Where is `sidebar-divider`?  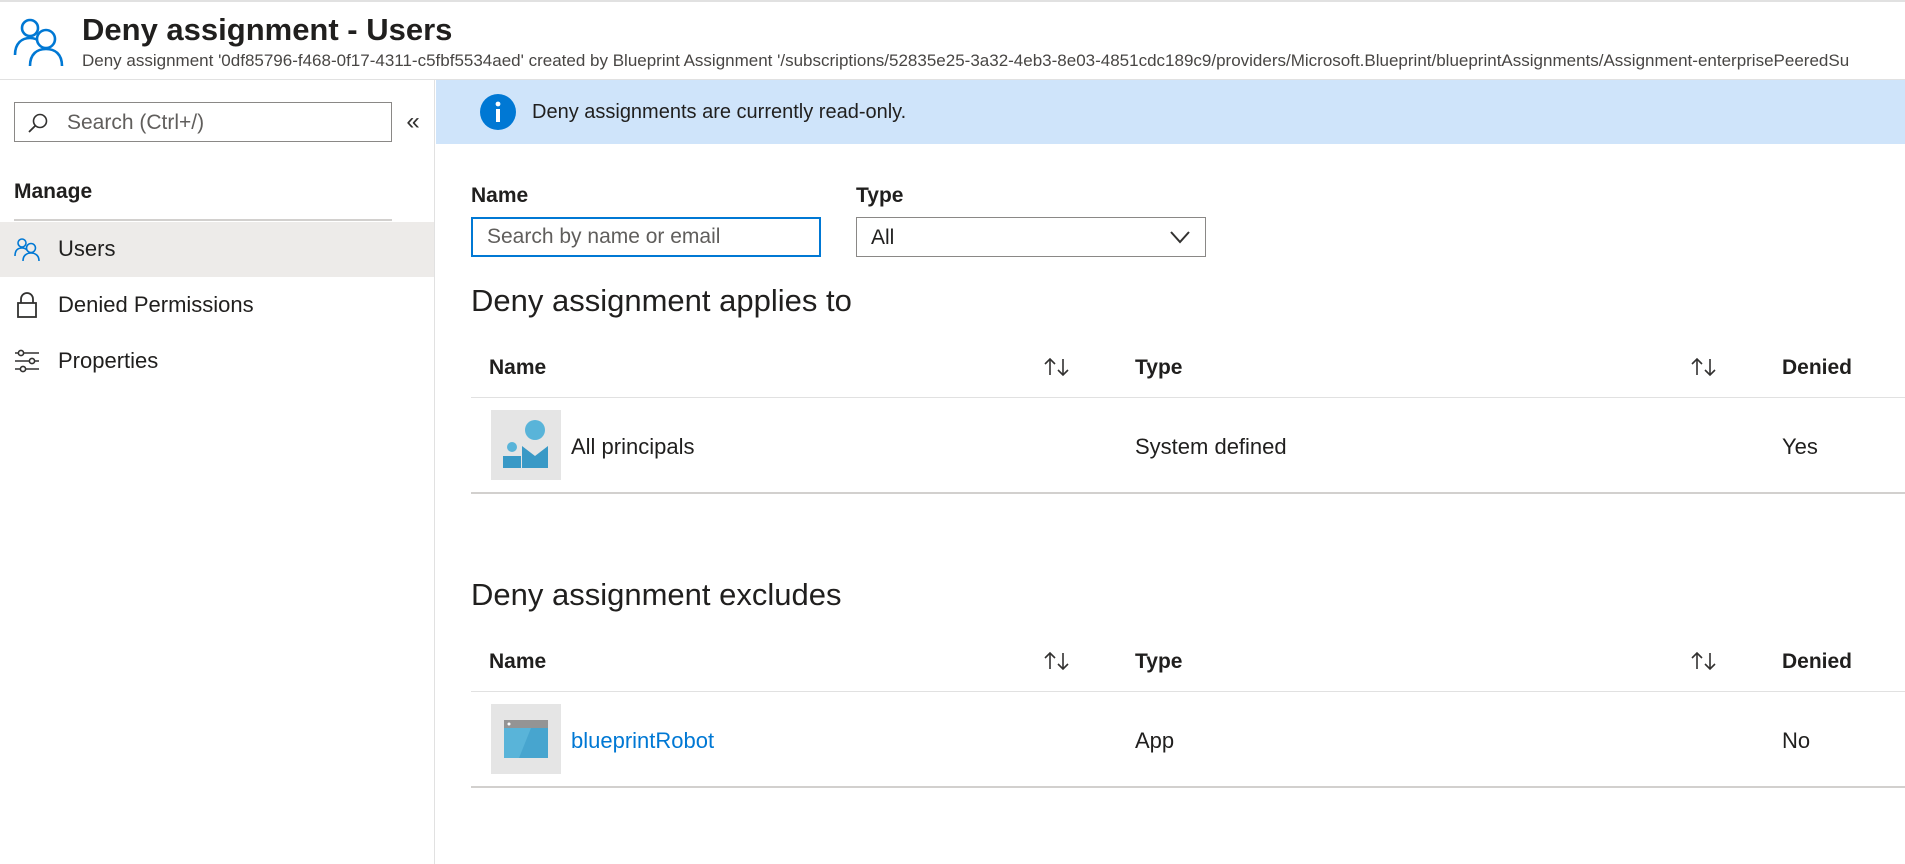
sidebar-divider is located at coordinates (203, 220).